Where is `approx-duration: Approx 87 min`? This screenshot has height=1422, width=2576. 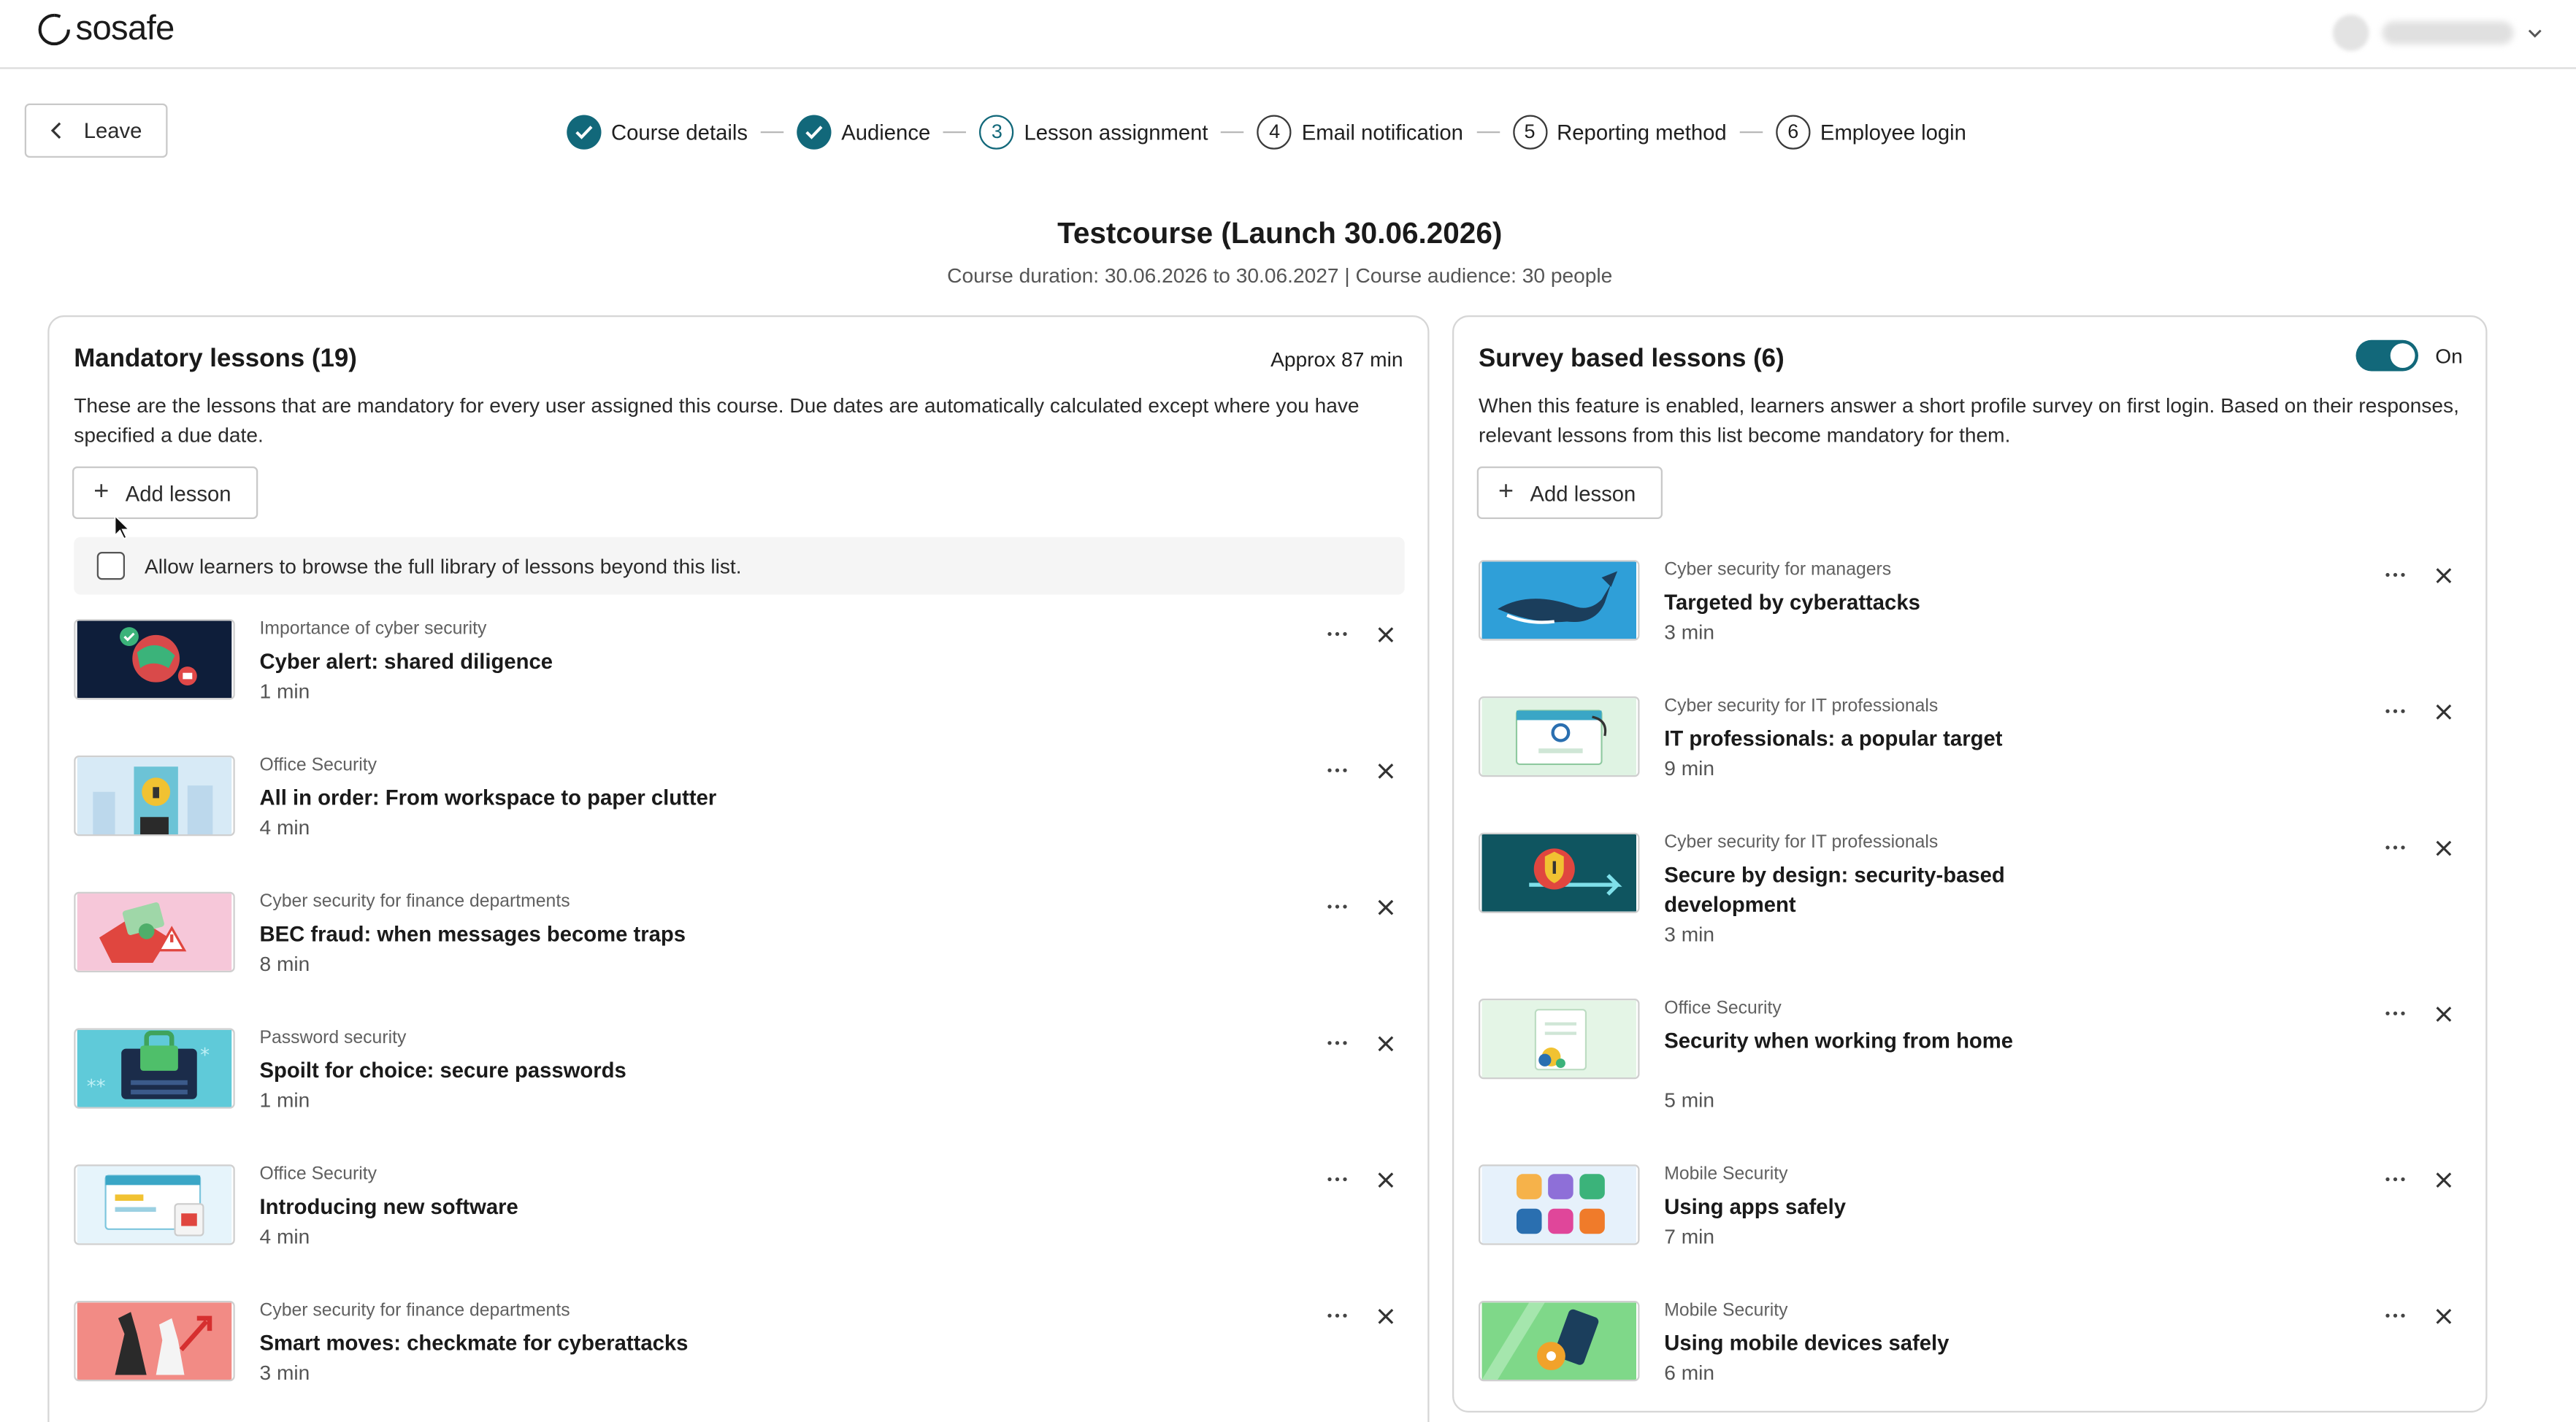 approx-duration: Approx 87 min is located at coordinates (1336, 360).